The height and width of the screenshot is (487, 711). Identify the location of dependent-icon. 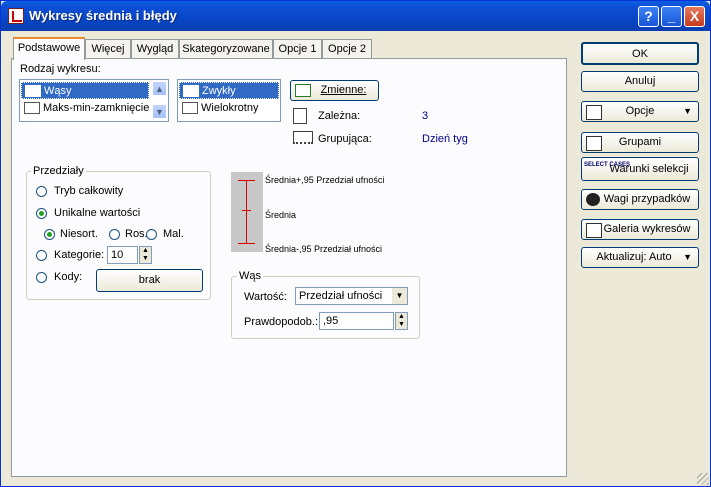
(300, 116).